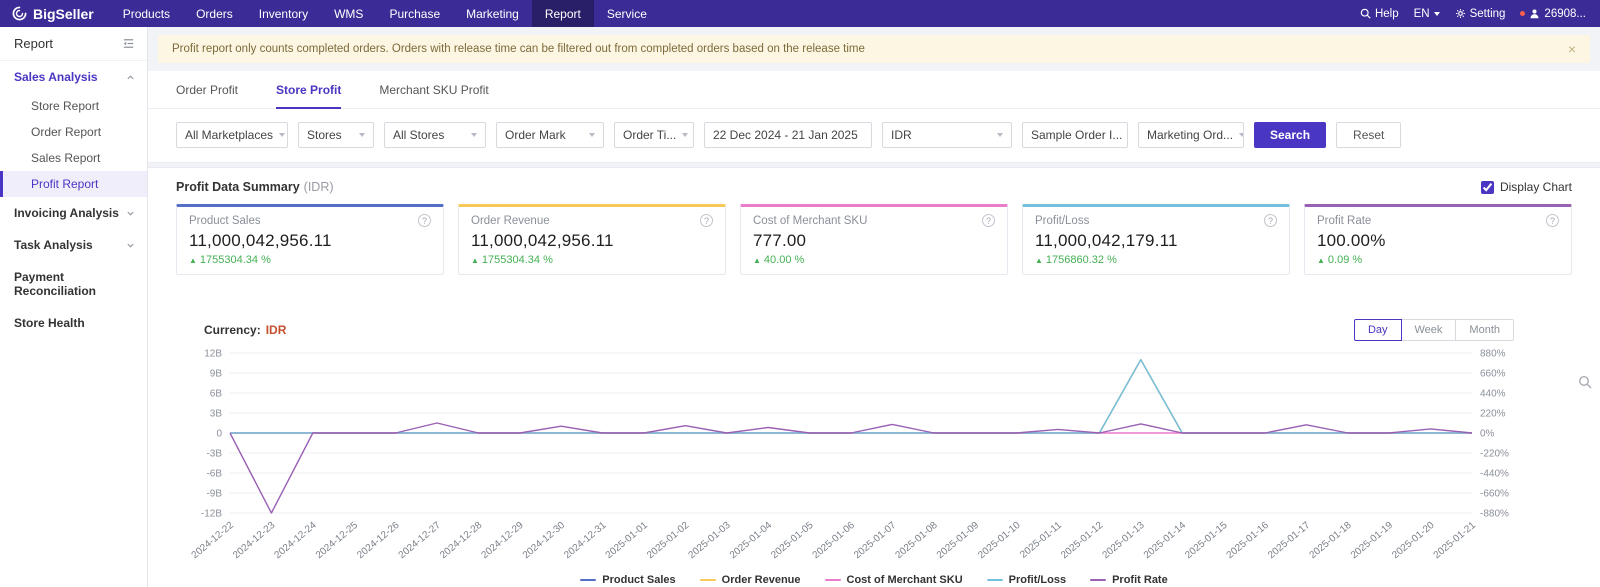 The width and height of the screenshot is (1600, 587). What do you see at coordinates (232, 330) in the screenshot?
I see `chart-currency-label: Currency:` at bounding box center [232, 330].